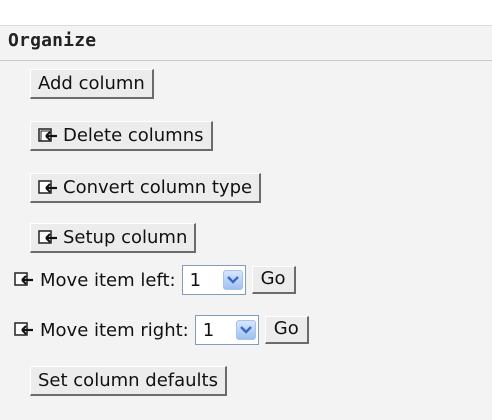 The image size is (492, 420). I want to click on move-item-right-select: 1, so click(226, 330).